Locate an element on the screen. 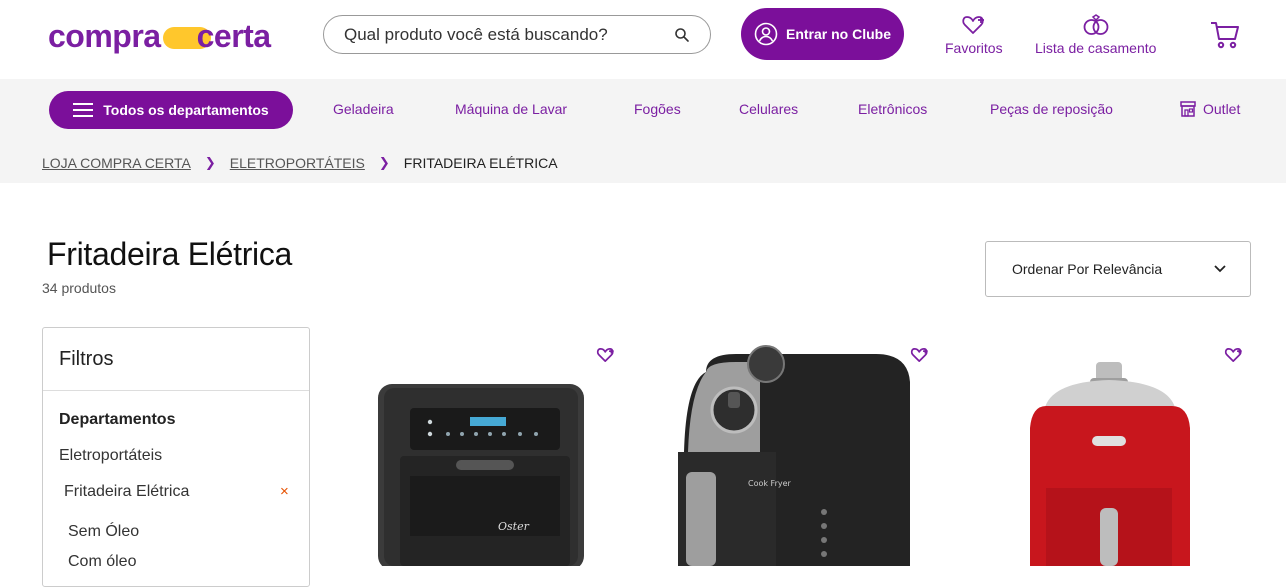 The height and width of the screenshot is (587, 1286). nav-item-fogoes: Fogões is located at coordinates (657, 109).